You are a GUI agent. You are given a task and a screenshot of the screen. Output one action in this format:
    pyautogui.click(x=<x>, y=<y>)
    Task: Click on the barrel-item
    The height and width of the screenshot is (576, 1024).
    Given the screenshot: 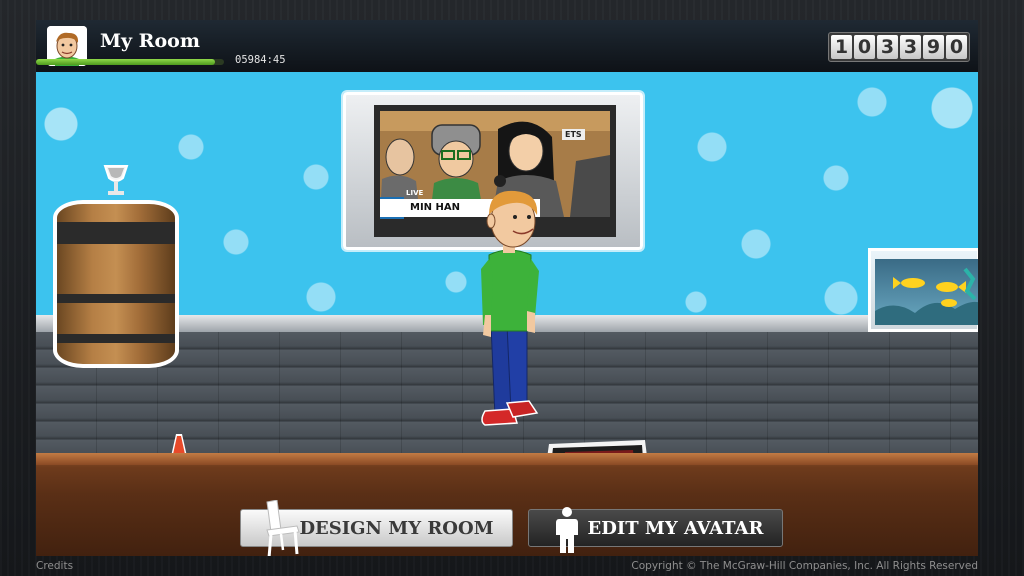 What is the action you would take?
    pyautogui.click(x=116, y=275)
    